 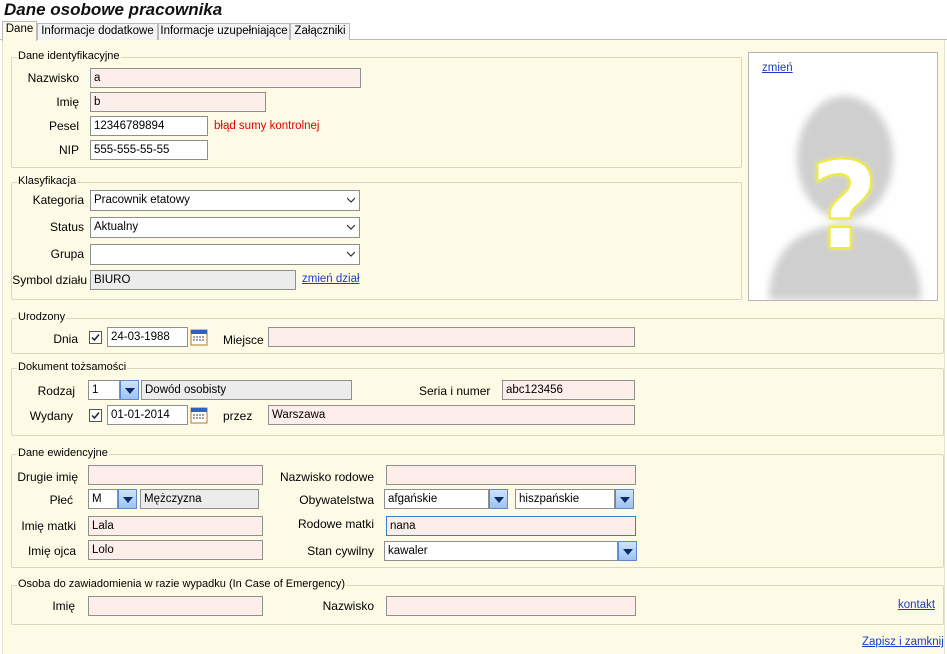 What do you see at coordinates (175, 475) in the screenshot?
I see `drugie-imie-input` at bounding box center [175, 475].